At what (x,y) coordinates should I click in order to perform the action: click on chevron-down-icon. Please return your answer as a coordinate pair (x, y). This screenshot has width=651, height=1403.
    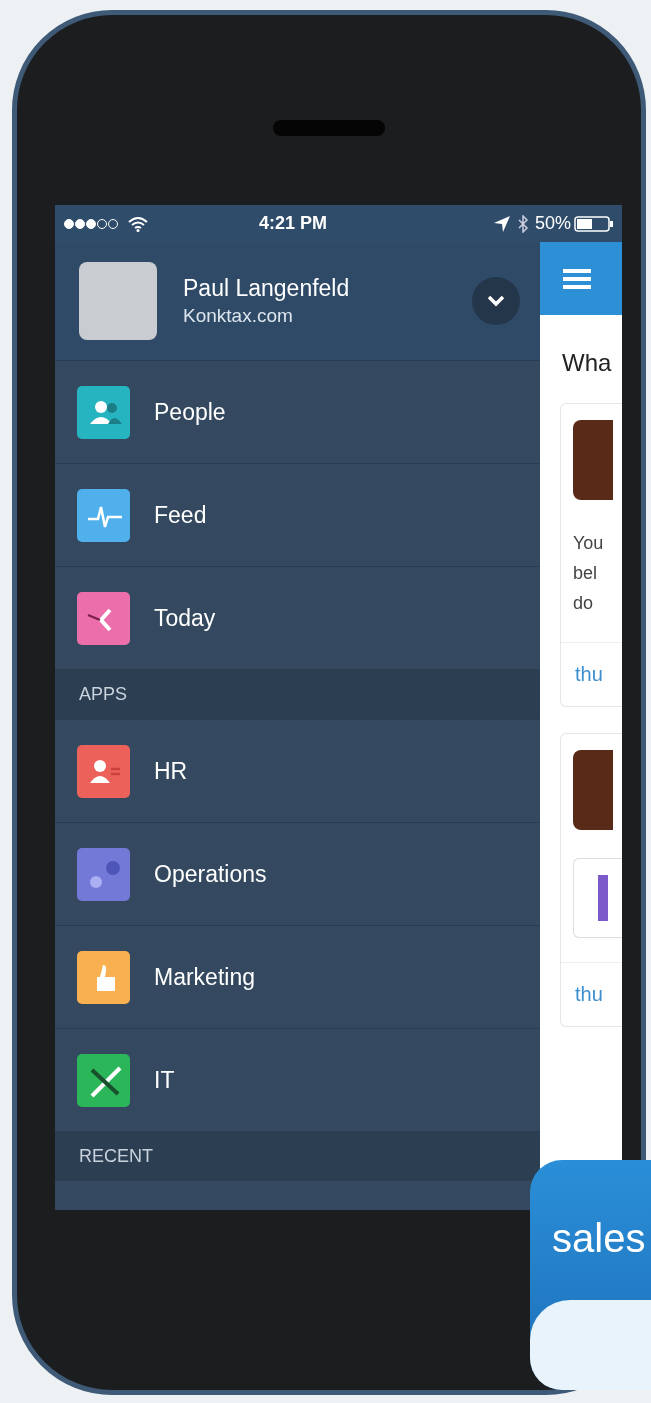
    Looking at the image, I should click on (496, 301).